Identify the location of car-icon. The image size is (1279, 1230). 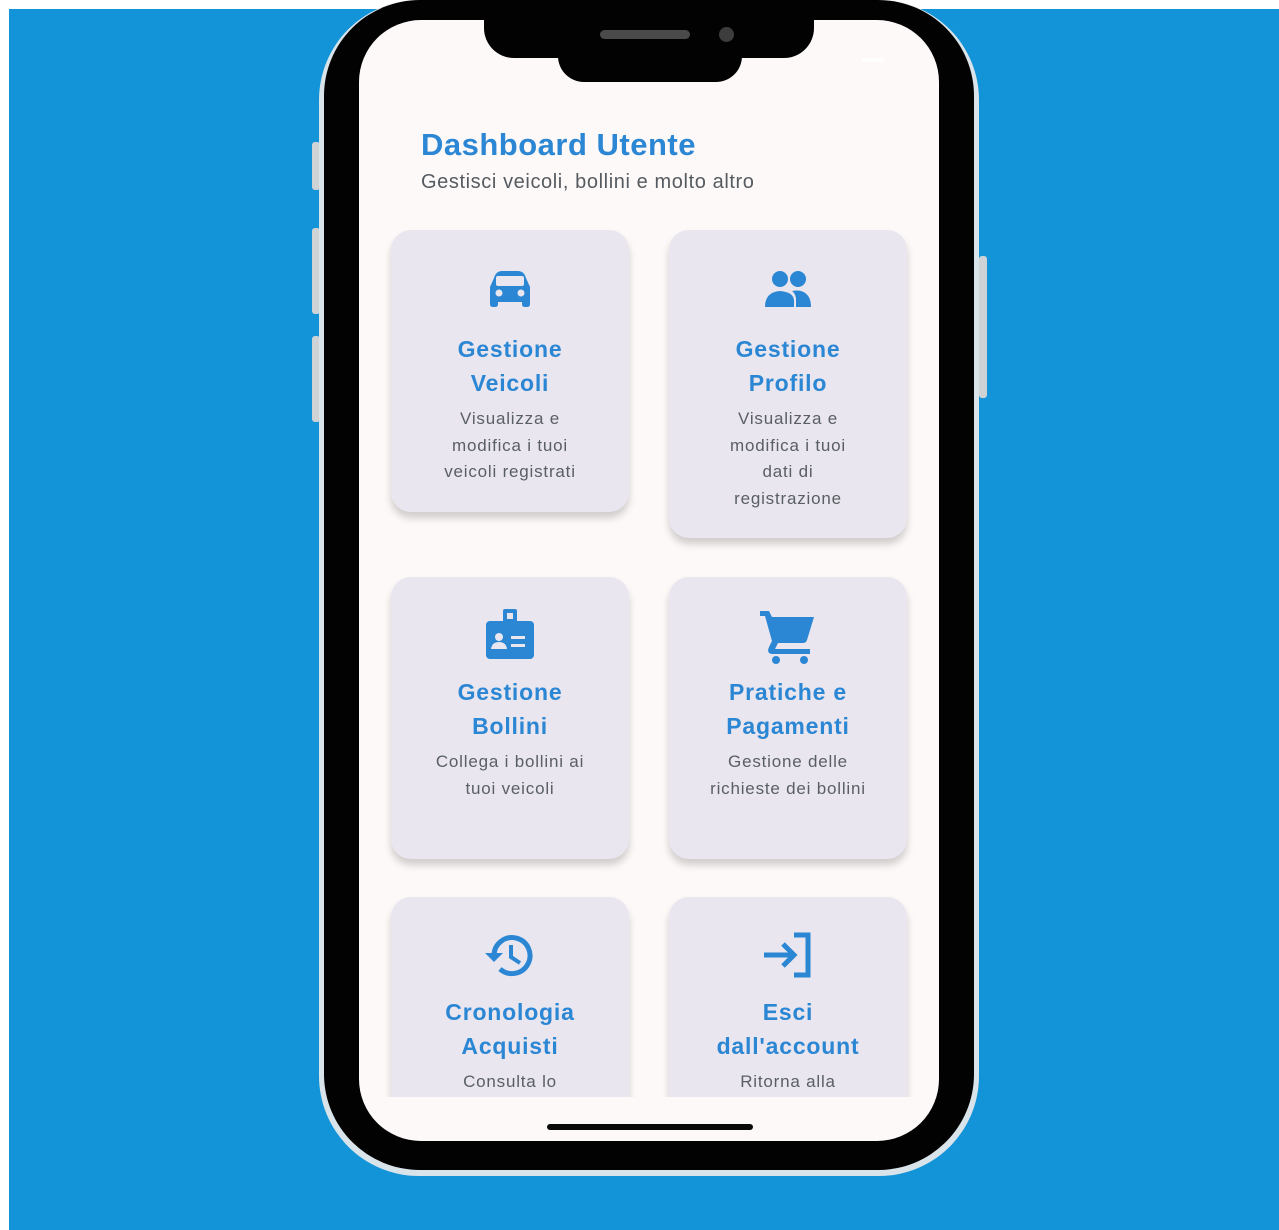
(510, 289).